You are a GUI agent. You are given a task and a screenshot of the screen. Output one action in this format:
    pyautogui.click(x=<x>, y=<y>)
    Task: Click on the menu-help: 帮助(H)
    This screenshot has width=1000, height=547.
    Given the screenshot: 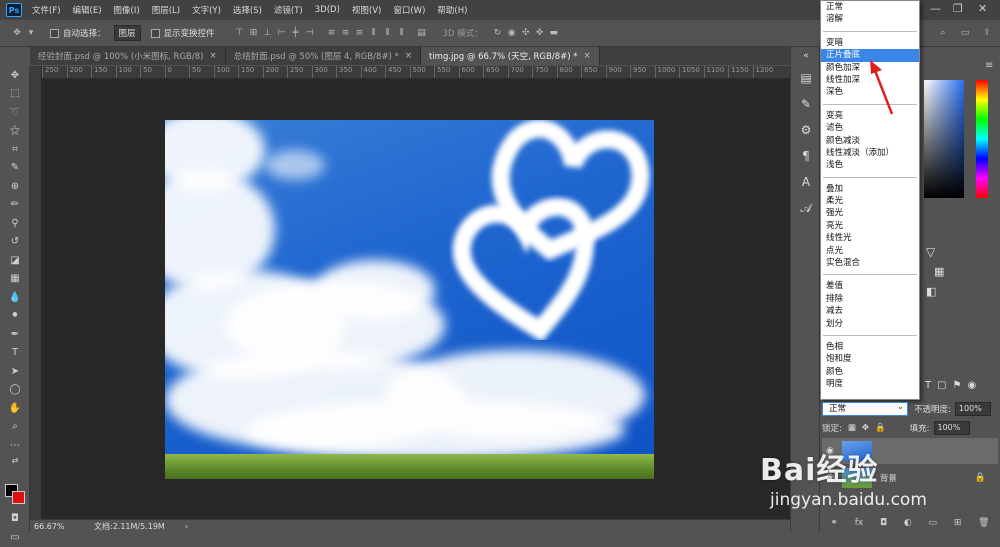 What is the action you would take?
    pyautogui.click(x=452, y=10)
    